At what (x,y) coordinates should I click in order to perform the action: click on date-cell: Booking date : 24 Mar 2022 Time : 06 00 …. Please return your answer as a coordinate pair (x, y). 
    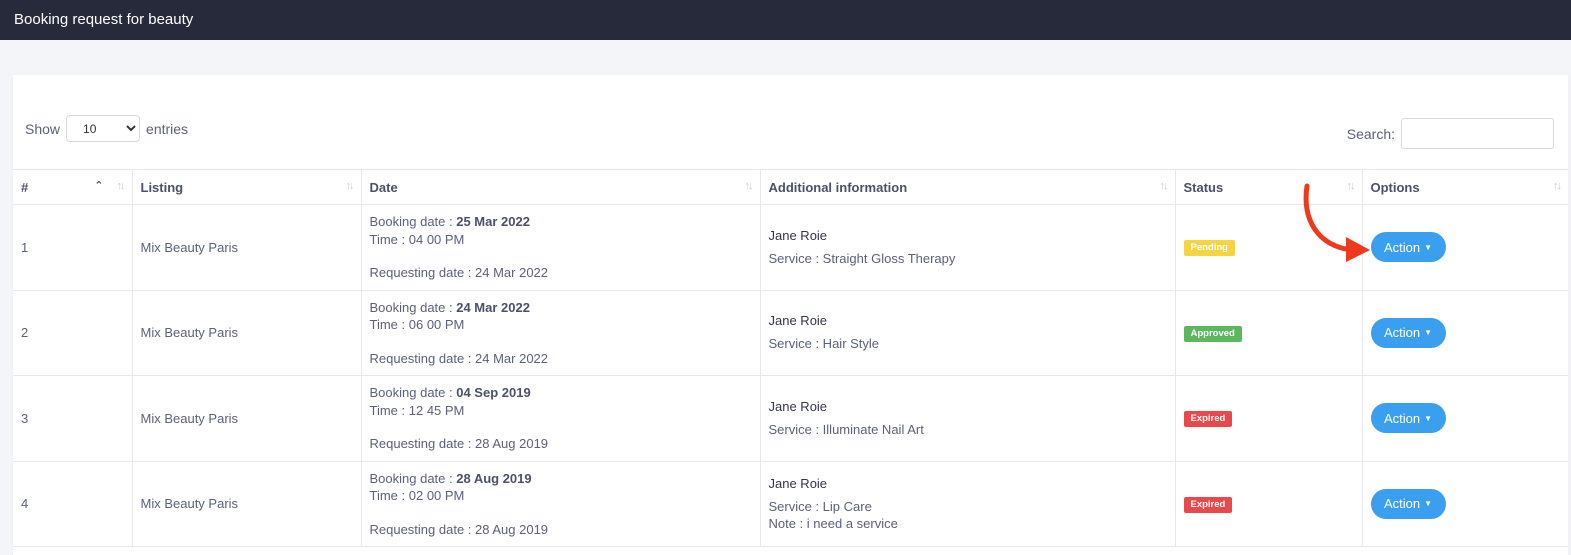
    Looking at the image, I should click on (561, 333).